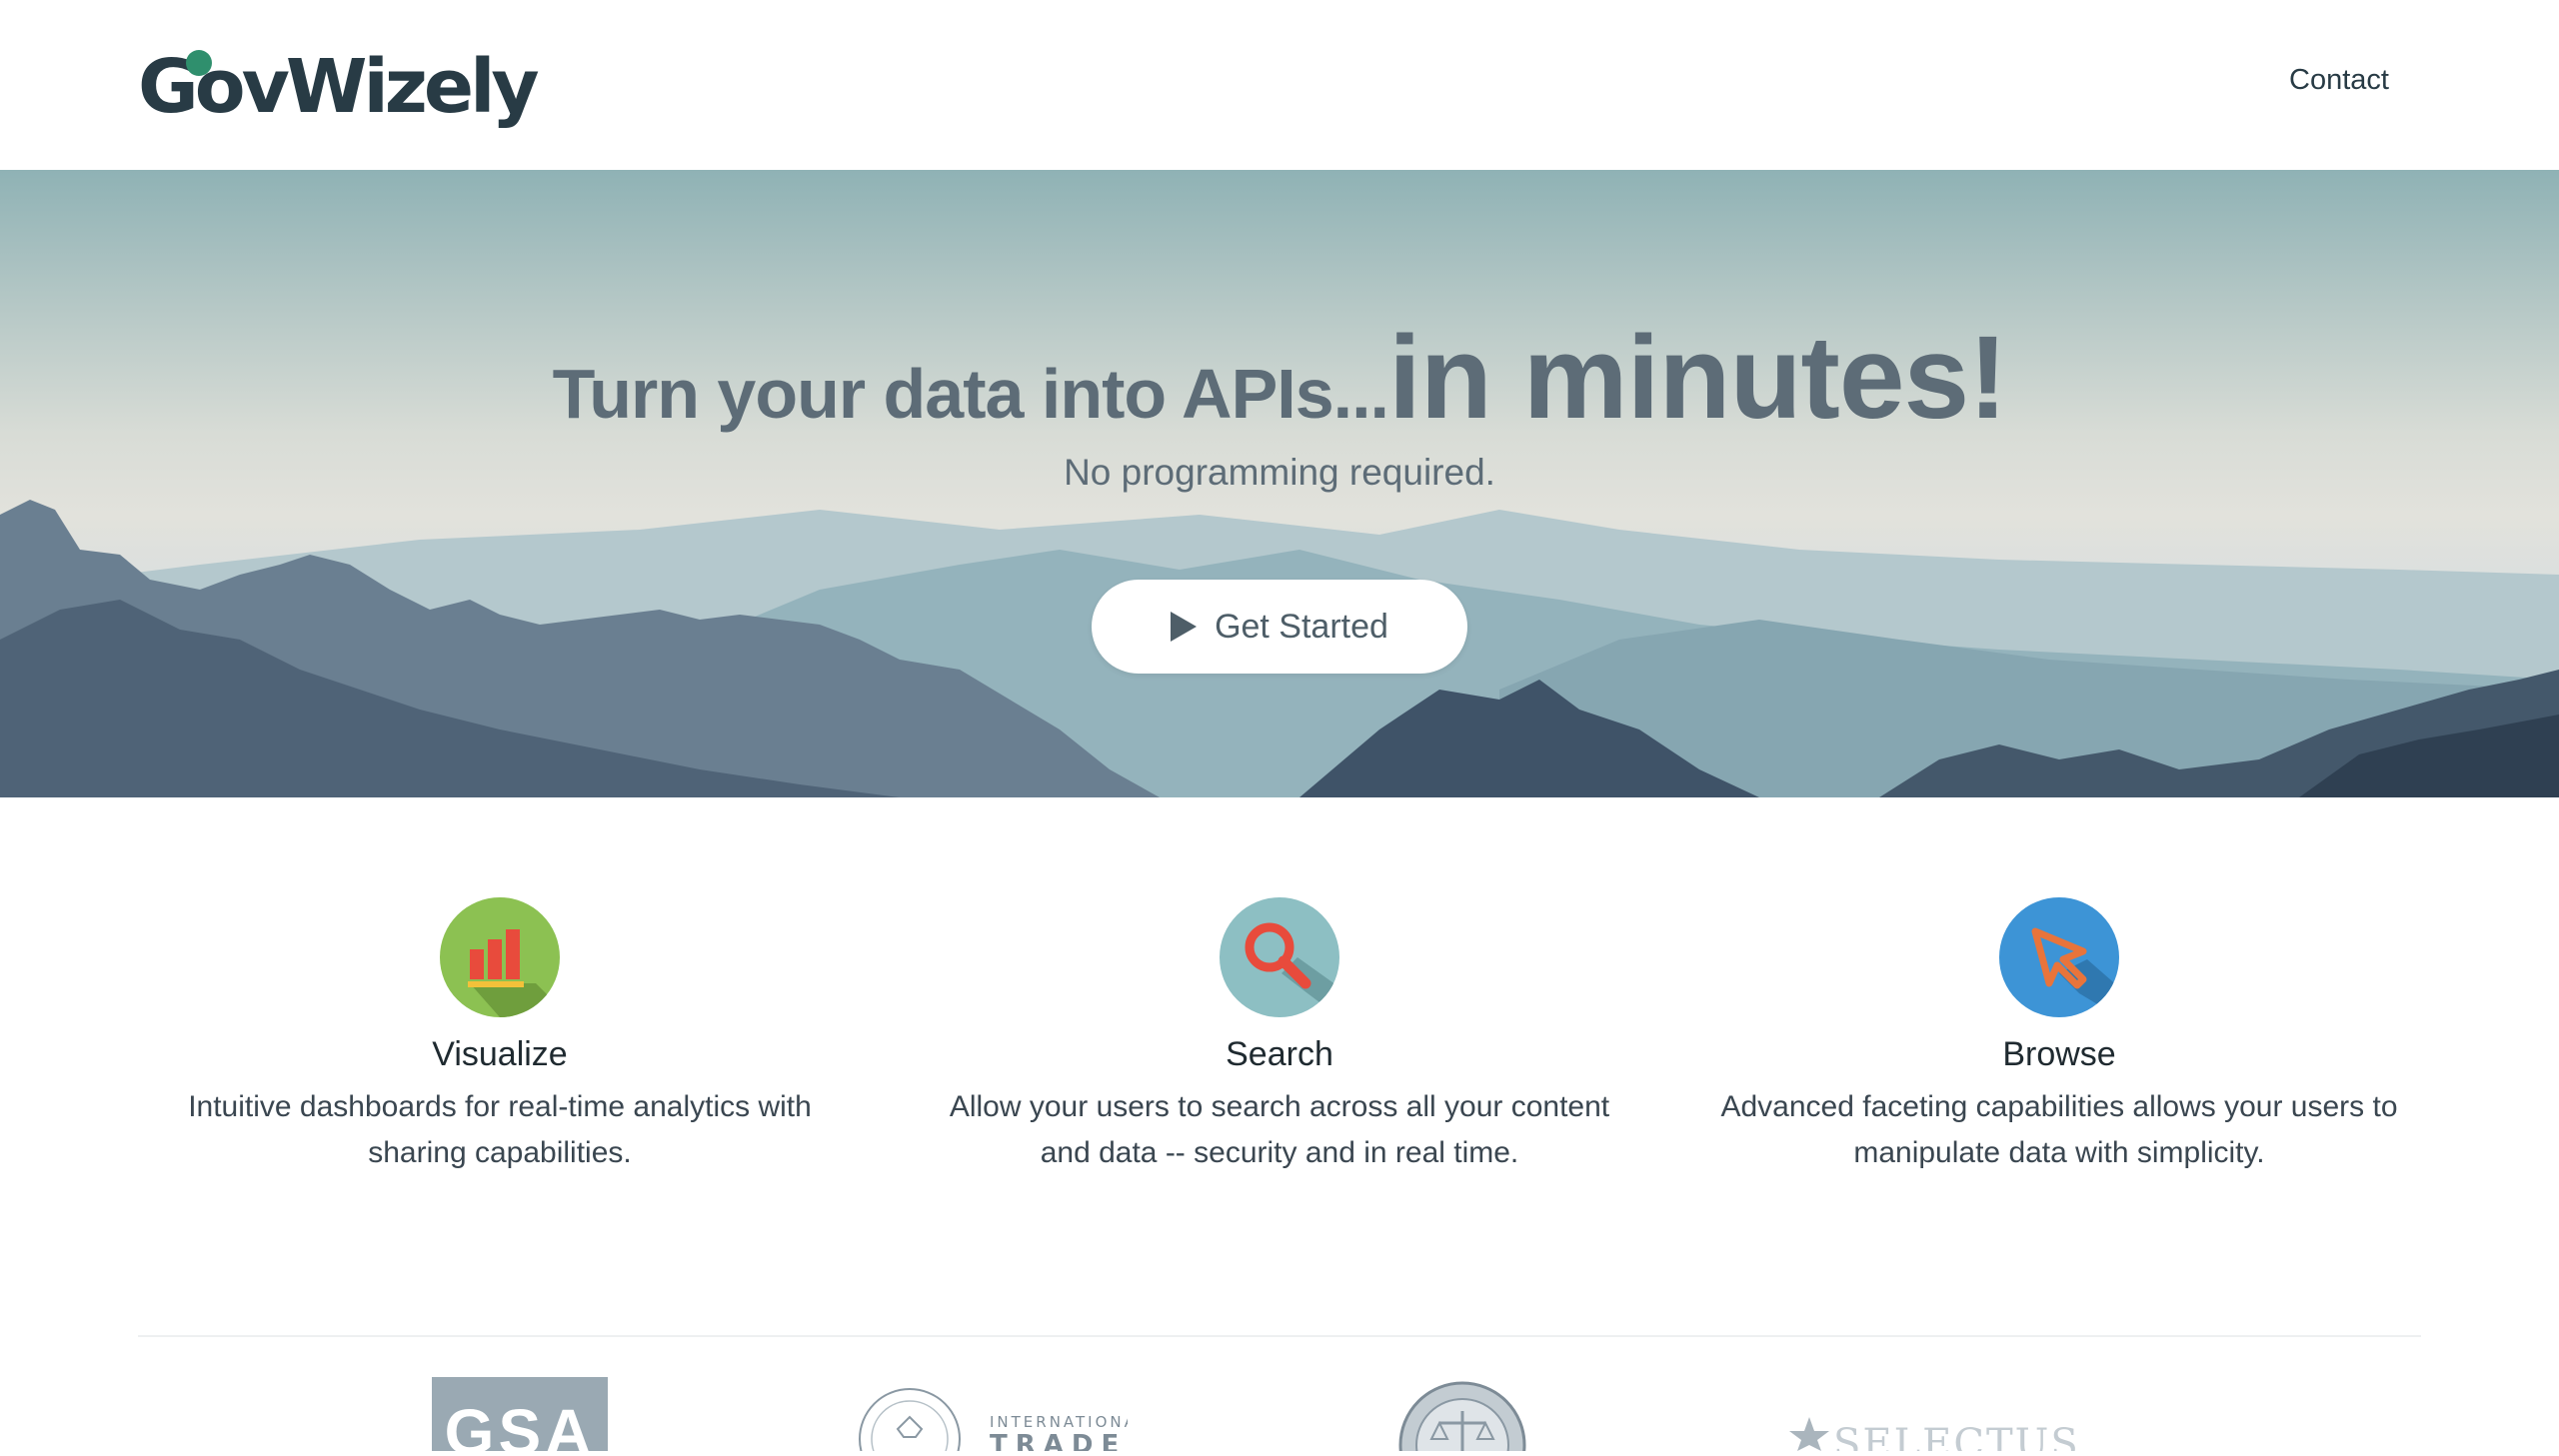 The image size is (2559, 1456). I want to click on section-divider, so click(1279, 1336).